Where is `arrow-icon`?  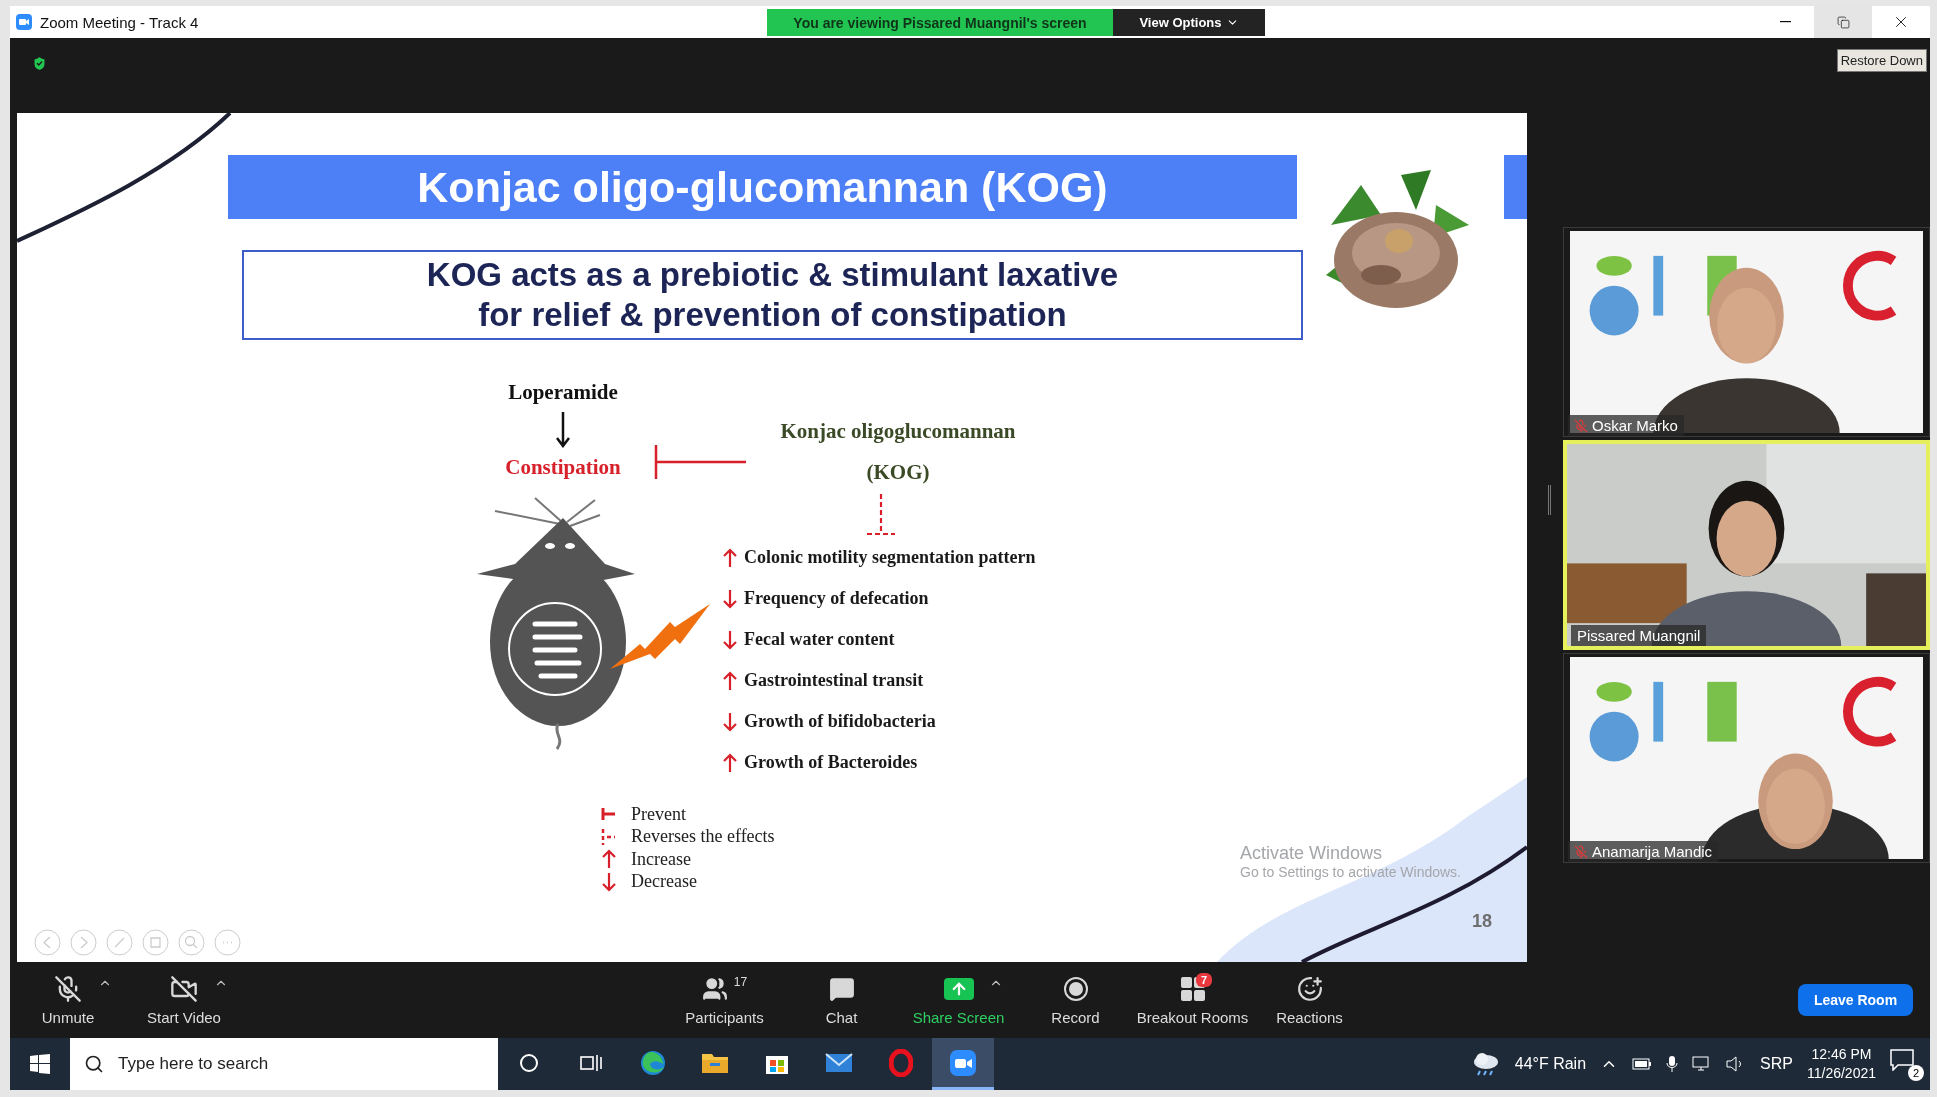
arrow-icon is located at coordinates (563, 430).